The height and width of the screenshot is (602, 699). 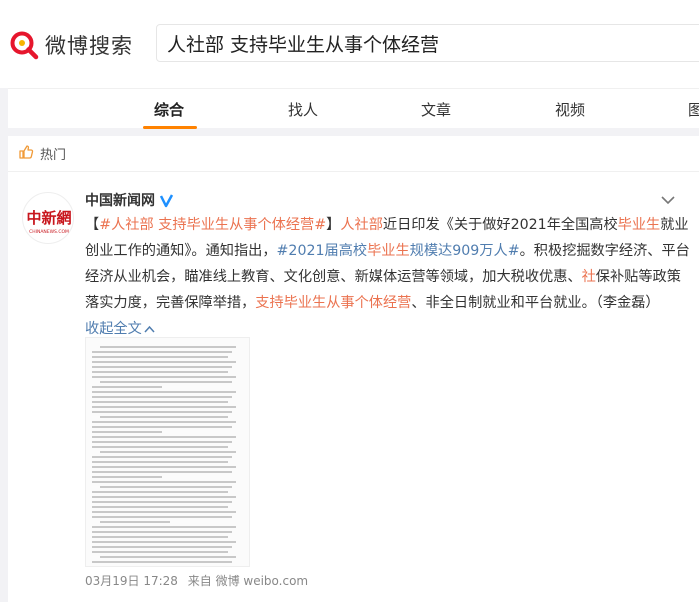 I want to click on hot-section-header: 热门, so click(x=353, y=154).